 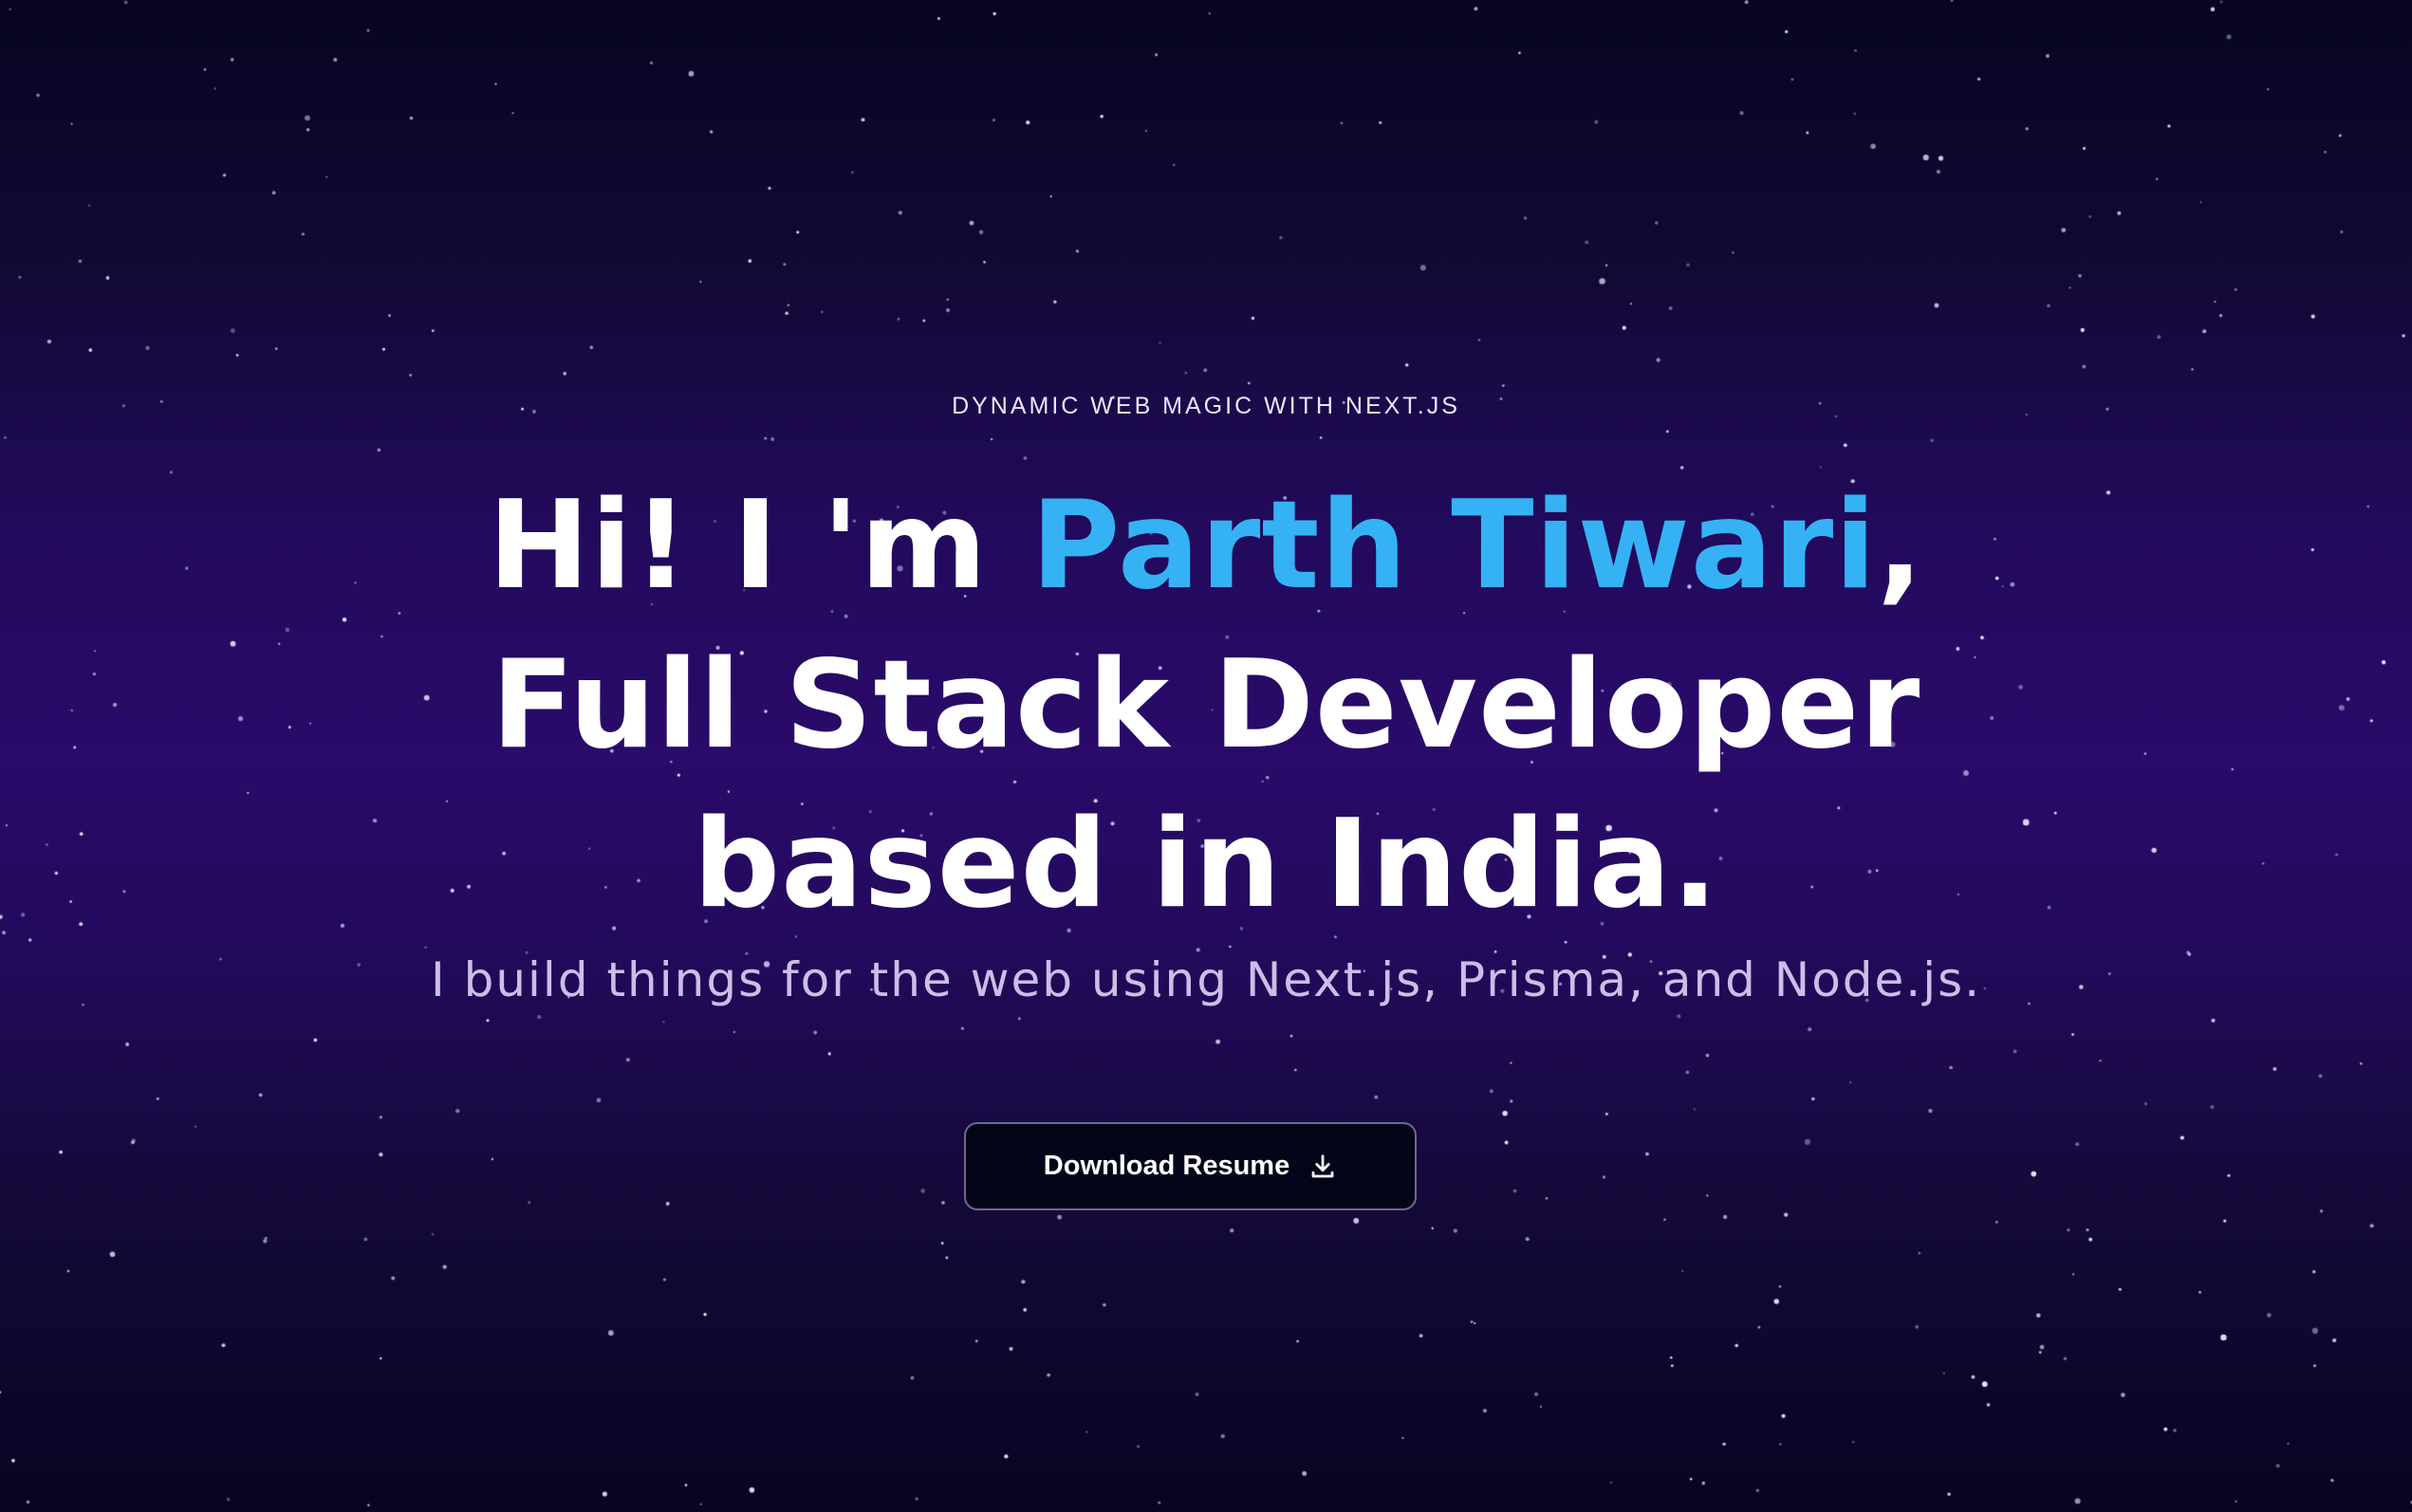 I want to click on download-resume-button: Download Resume, so click(x=1190, y=1166).